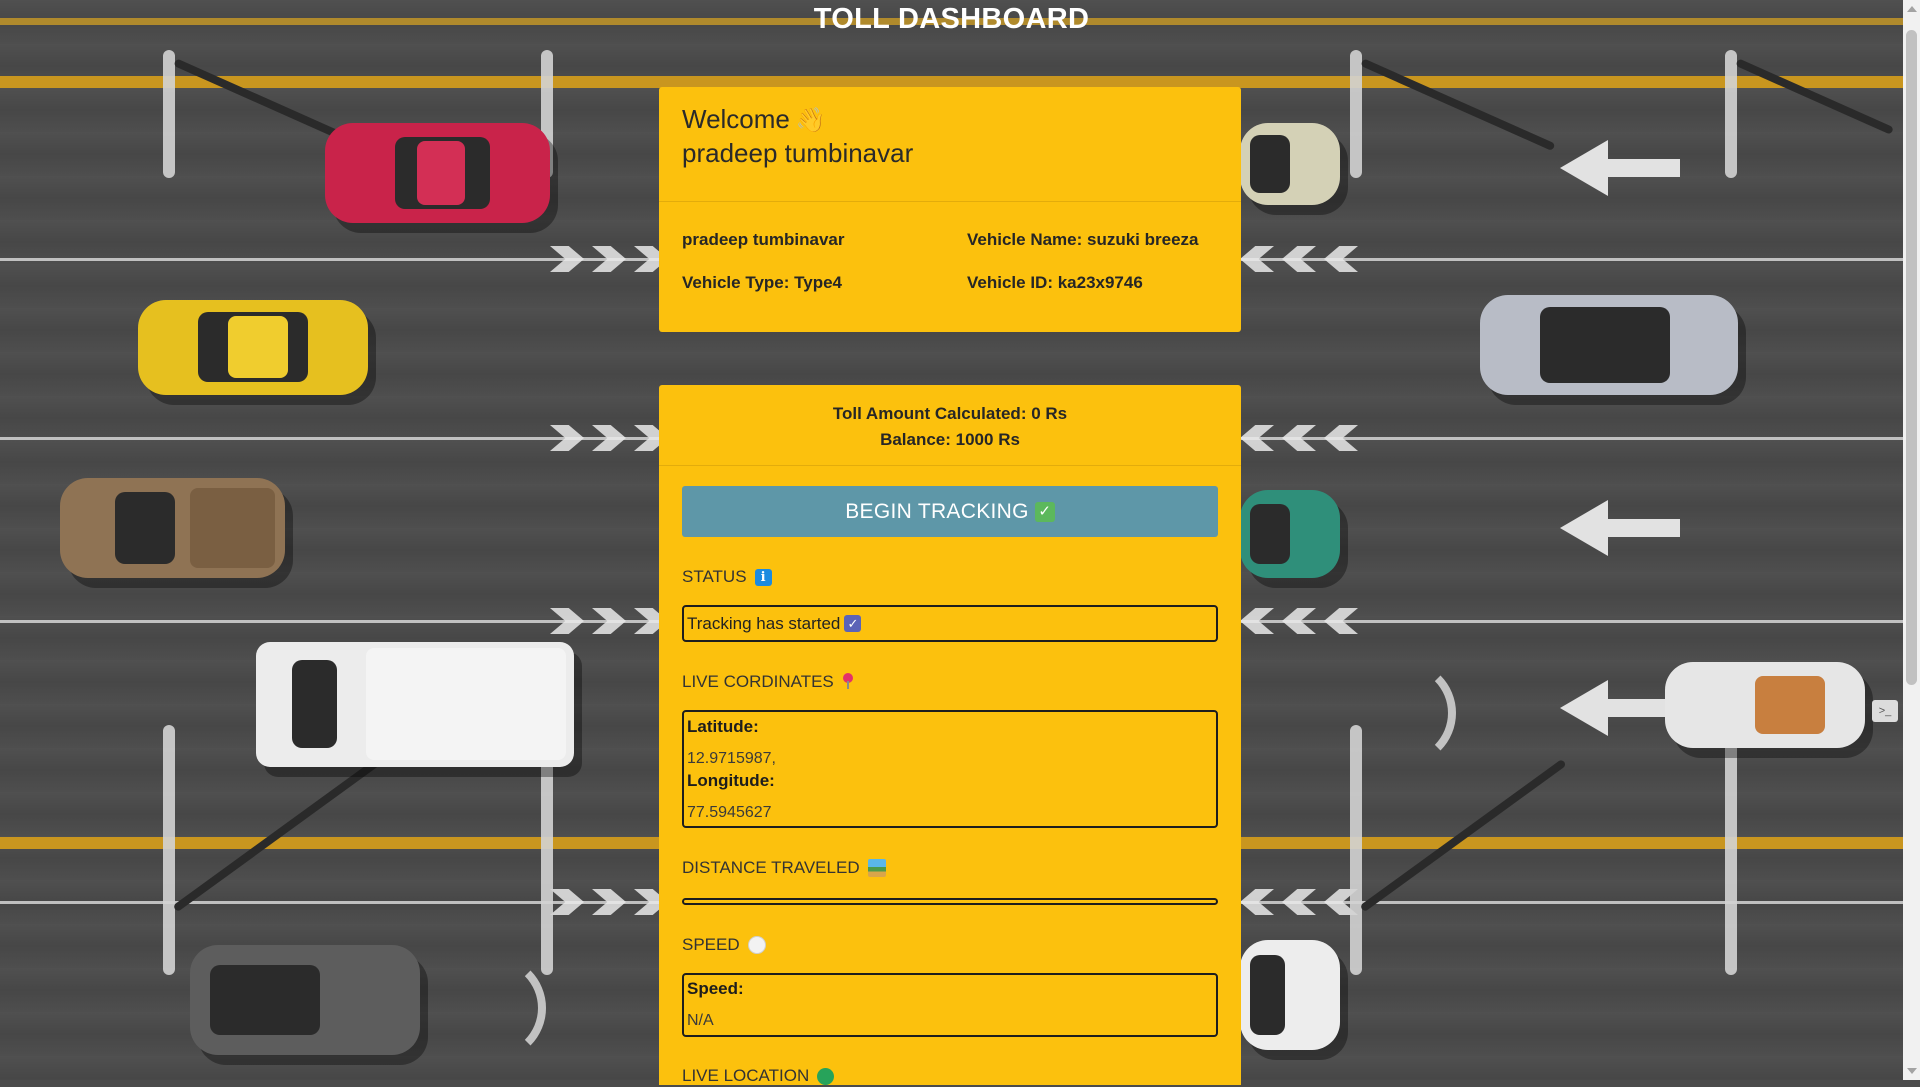 The image size is (1920, 1087). I want to click on begin-tracking-button: BEGIN TRACKING ✓, so click(950, 511).